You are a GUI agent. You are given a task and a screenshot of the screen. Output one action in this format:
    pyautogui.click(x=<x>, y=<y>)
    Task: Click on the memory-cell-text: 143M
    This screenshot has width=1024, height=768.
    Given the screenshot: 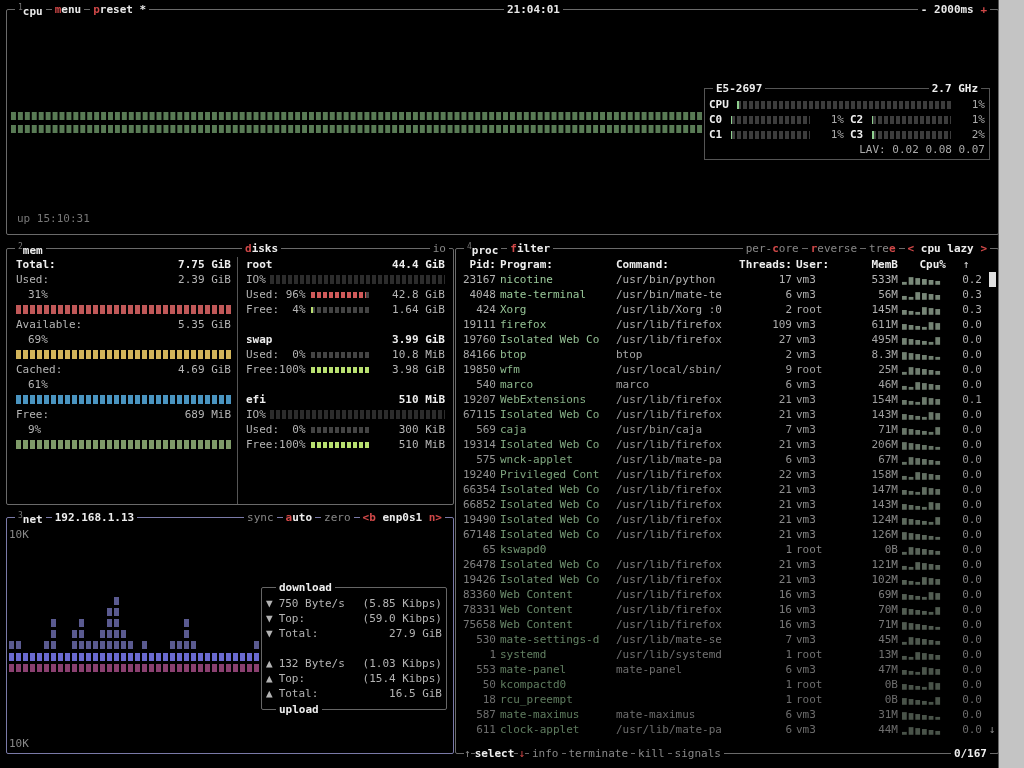 What is the action you would take?
    pyautogui.click(x=884, y=414)
    